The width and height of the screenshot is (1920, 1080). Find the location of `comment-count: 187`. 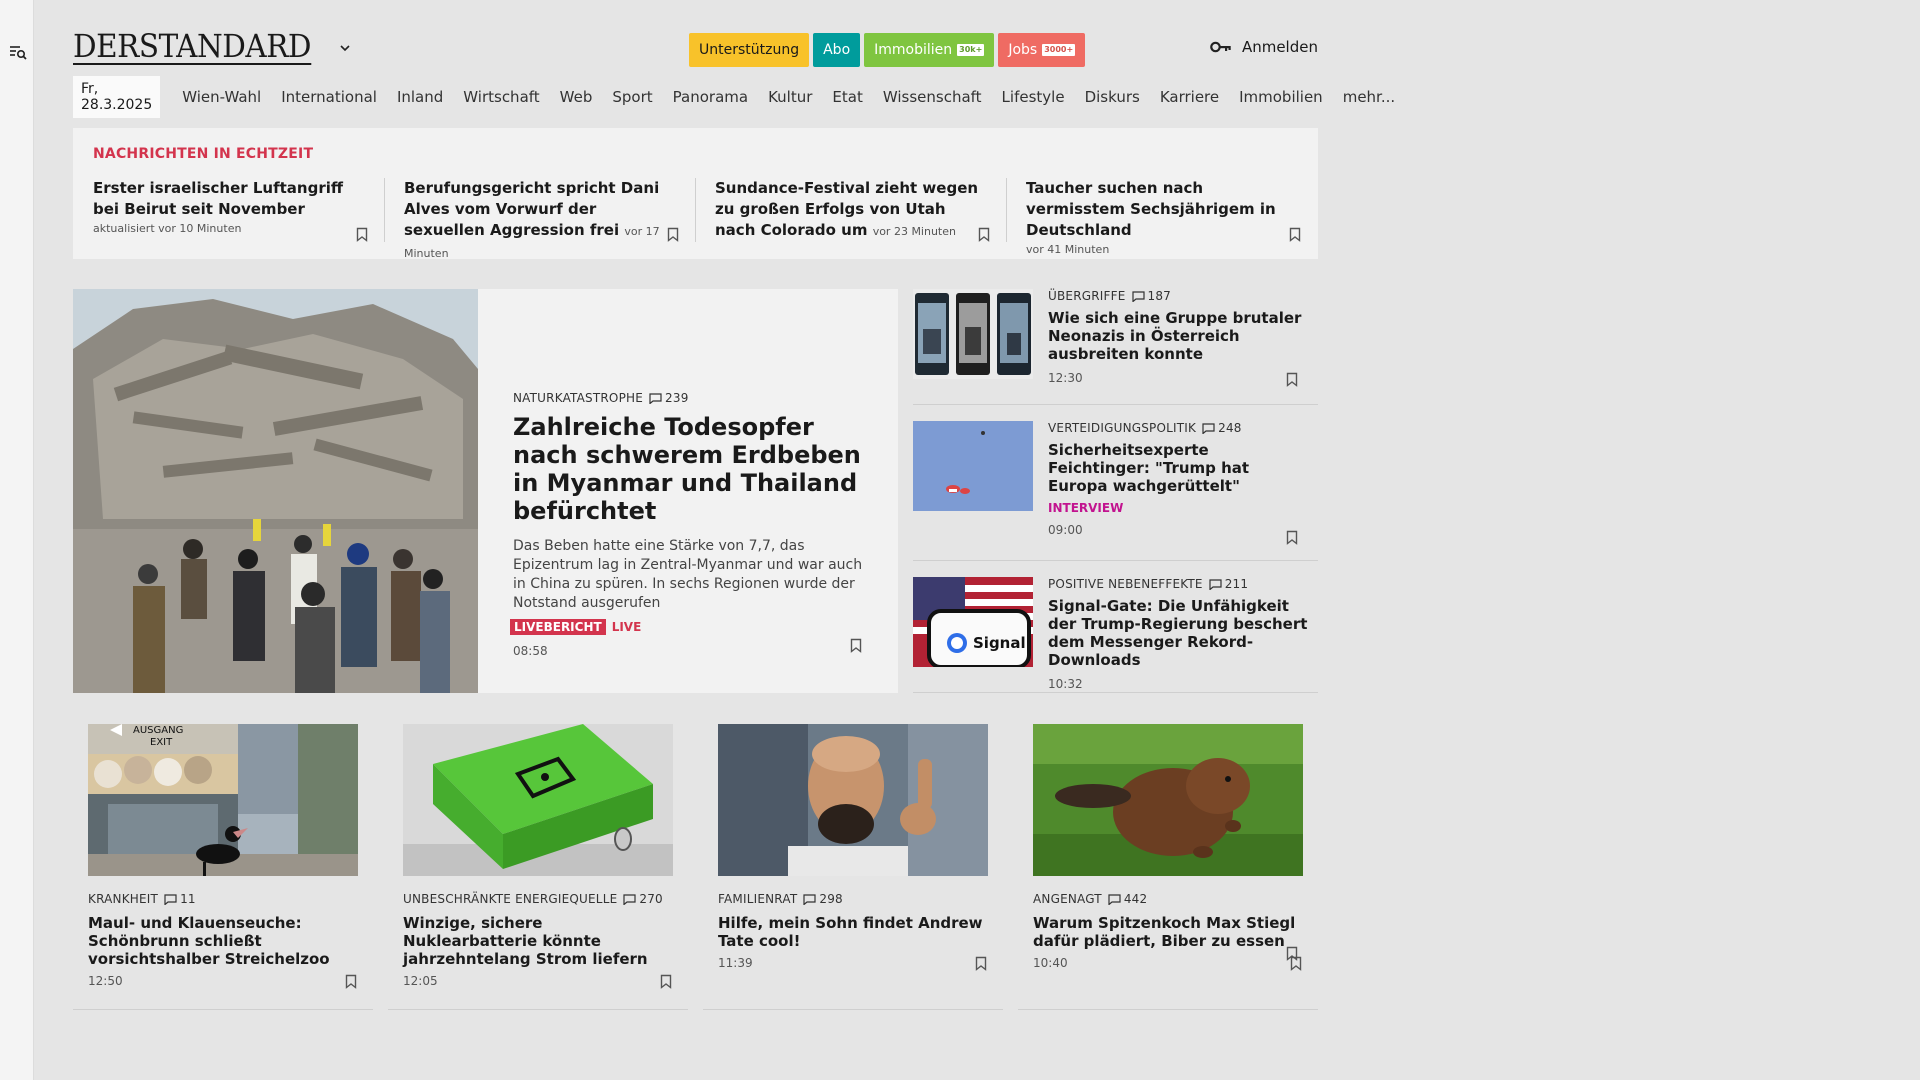

comment-count: 187 is located at coordinates (1151, 296).